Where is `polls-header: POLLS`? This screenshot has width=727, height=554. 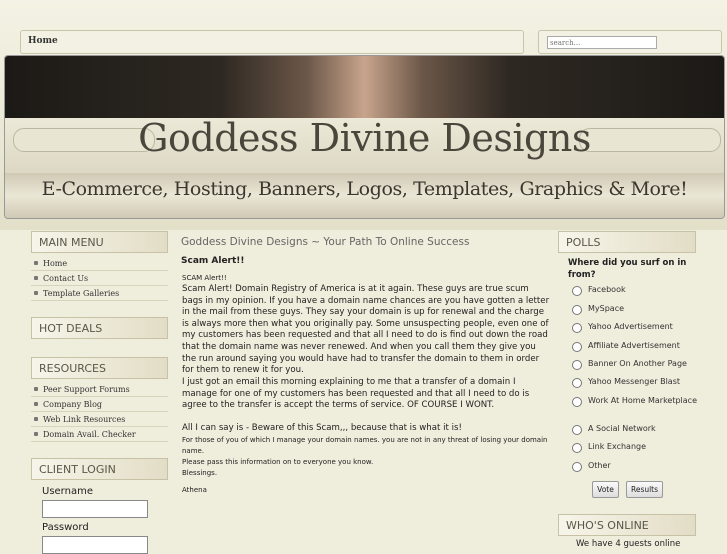 polls-header: POLLS is located at coordinates (627, 242).